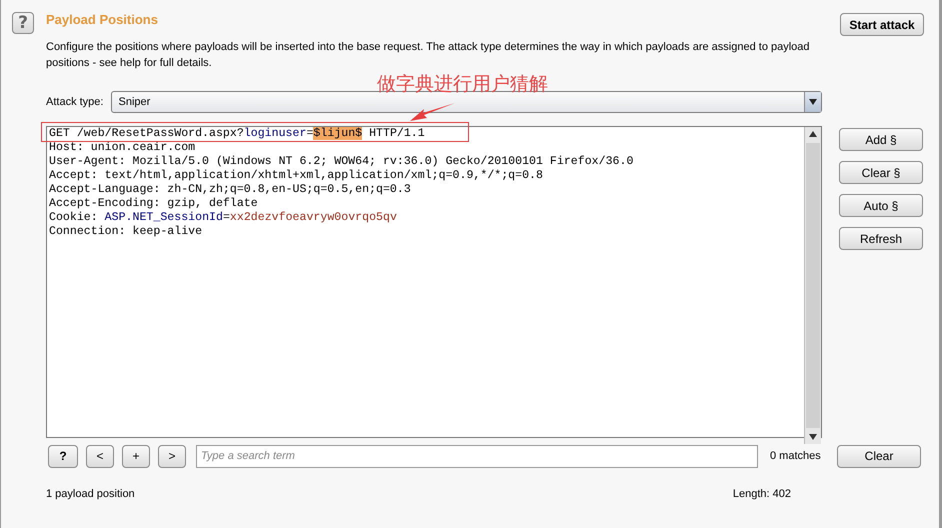 Image resolution: width=942 pixels, height=528 pixels. I want to click on request-line: Host: union.ceair.com, so click(122, 148).